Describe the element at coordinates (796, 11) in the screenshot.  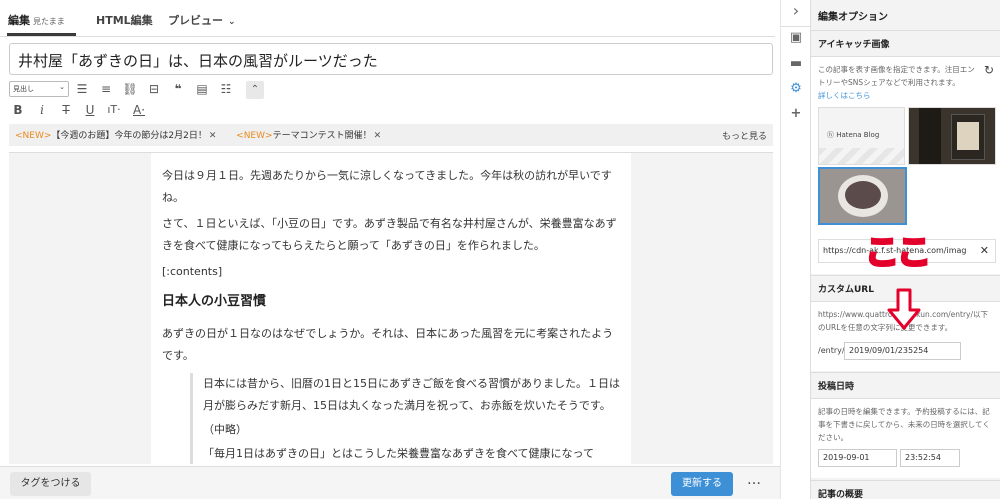
I see `chevron-right-icon: ›` at that location.